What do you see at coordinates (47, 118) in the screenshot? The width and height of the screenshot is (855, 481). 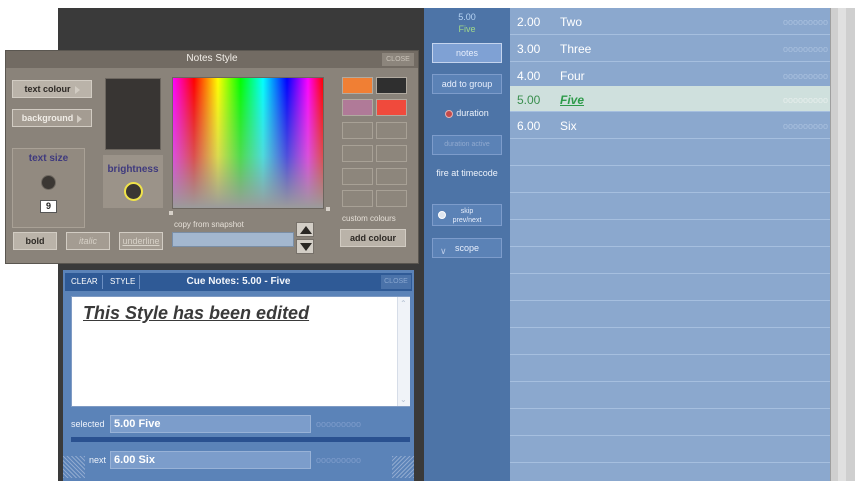 I see `background-label: background` at bounding box center [47, 118].